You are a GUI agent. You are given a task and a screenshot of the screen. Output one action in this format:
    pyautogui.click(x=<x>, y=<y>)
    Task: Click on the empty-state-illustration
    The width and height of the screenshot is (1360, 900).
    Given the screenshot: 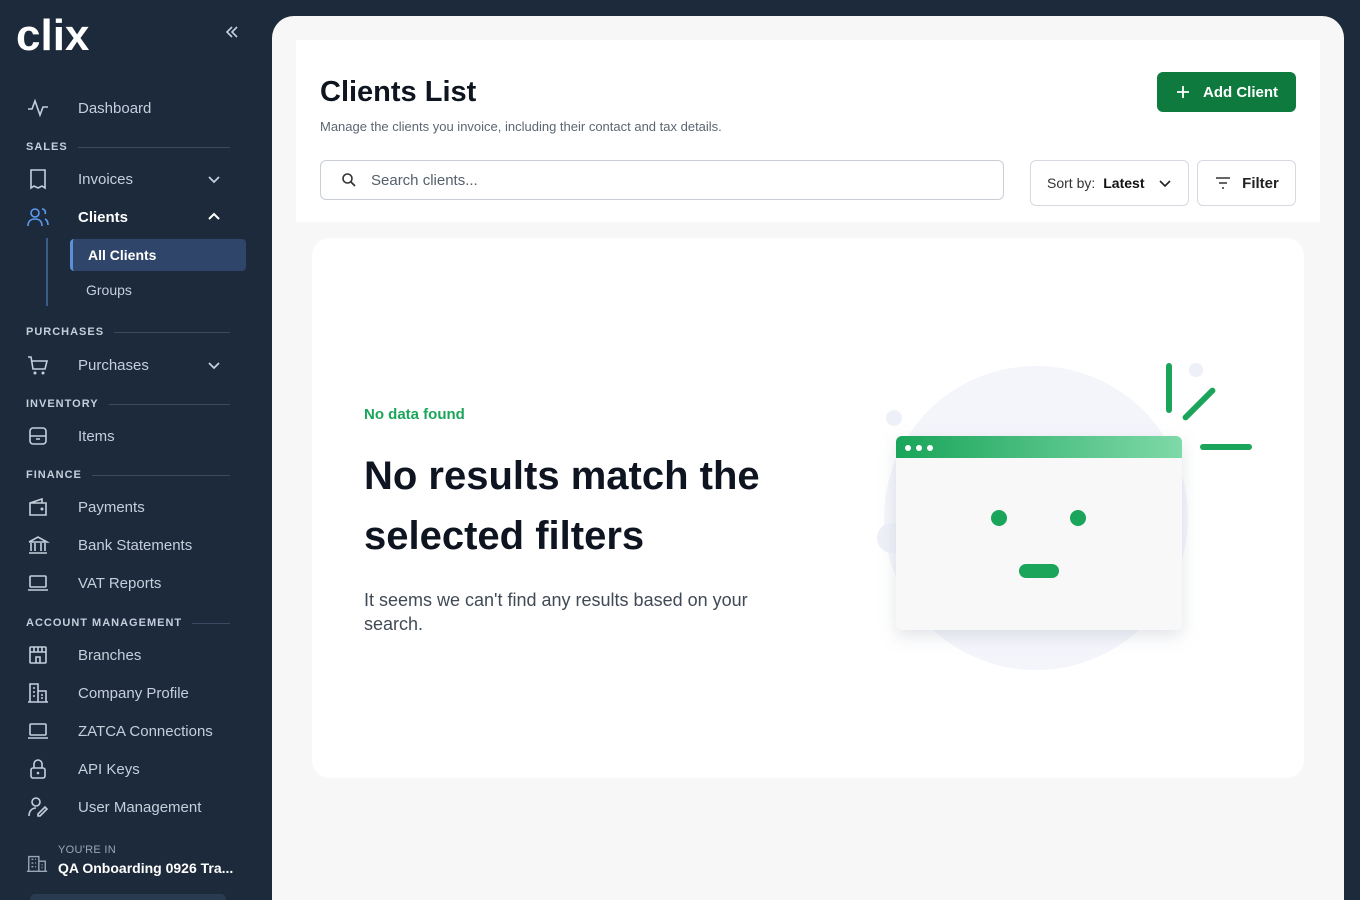 What is the action you would take?
    pyautogui.click(x=1064, y=516)
    